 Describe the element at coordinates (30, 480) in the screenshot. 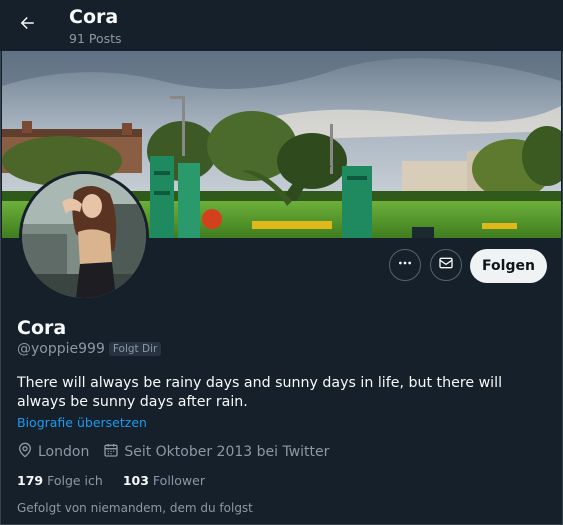

I see `following-count: 179` at that location.